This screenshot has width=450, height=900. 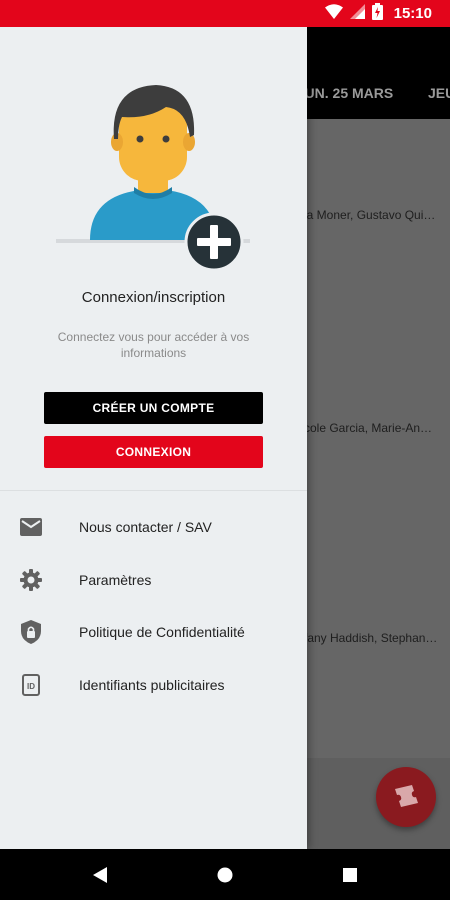 What do you see at coordinates (153, 580) in the screenshot?
I see `menu-item-settings: Paramètres` at bounding box center [153, 580].